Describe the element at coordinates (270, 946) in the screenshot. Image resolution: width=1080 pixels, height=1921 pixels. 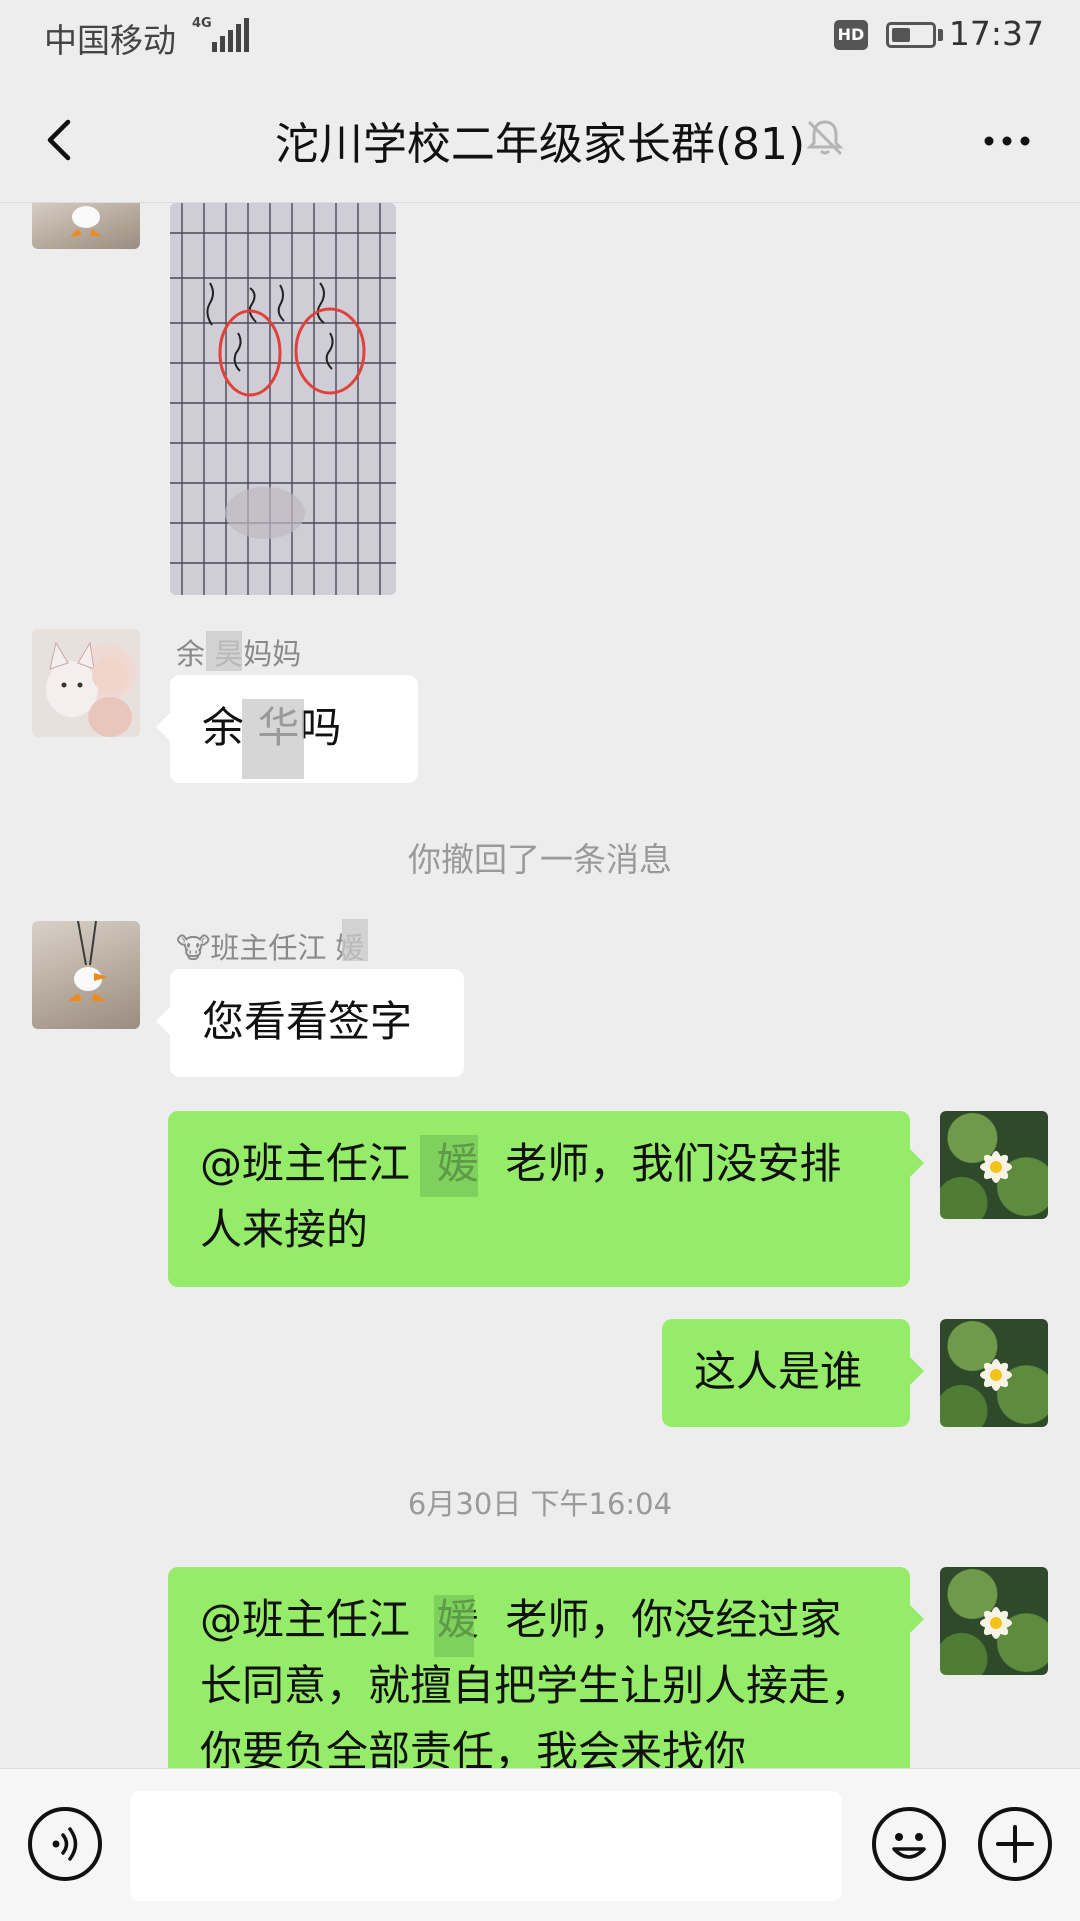
I see `sender-name: 🐮班主任江 媛` at that location.